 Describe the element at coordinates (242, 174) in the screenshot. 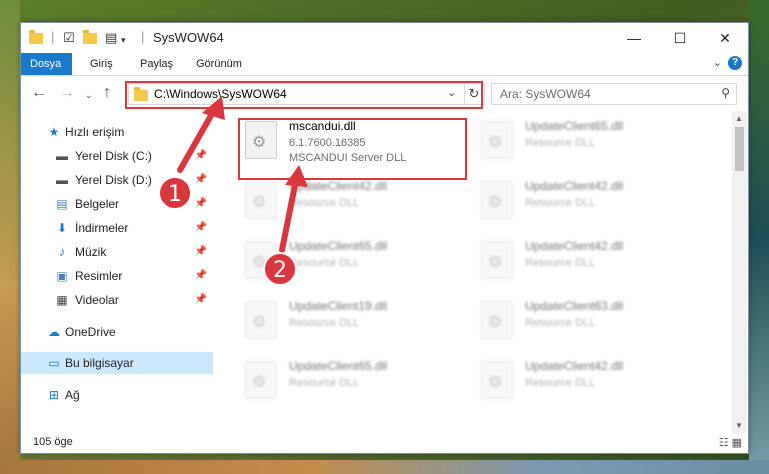

I see `annotation-arrows` at that location.